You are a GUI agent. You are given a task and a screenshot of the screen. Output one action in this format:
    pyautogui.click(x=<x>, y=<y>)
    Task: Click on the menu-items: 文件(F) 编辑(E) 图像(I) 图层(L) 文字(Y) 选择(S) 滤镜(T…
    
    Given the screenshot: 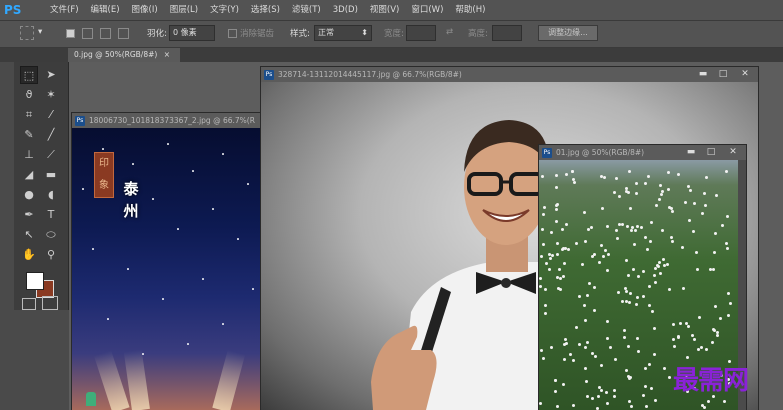 What is the action you would take?
    pyautogui.click(x=267, y=10)
    